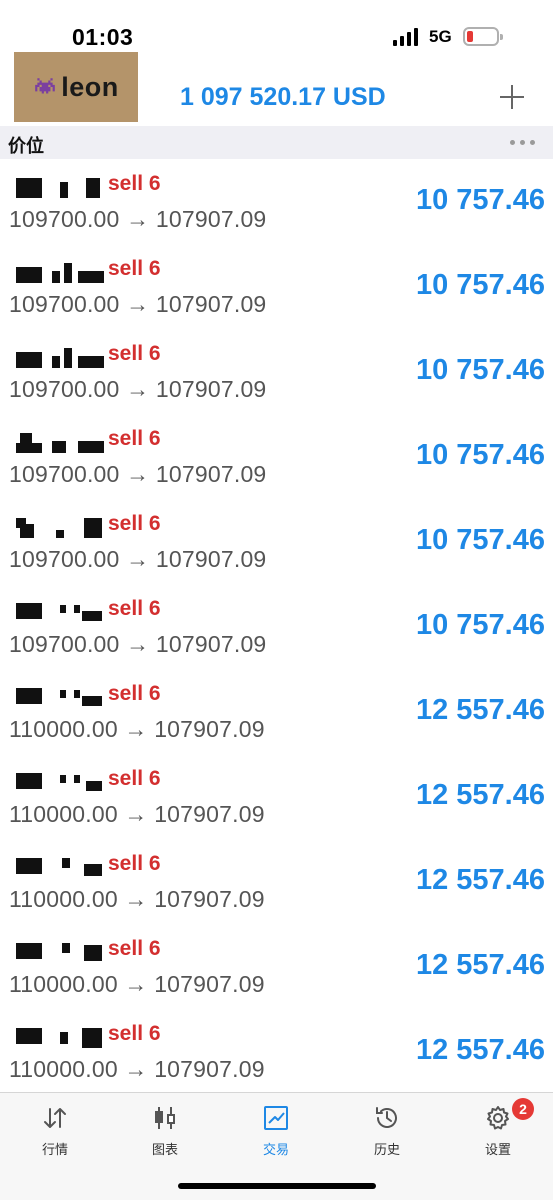 Image resolution: width=553 pixels, height=1200 pixels. Describe the element at coordinates (386, 1117) in the screenshot. I see `history-clock-icon` at that location.